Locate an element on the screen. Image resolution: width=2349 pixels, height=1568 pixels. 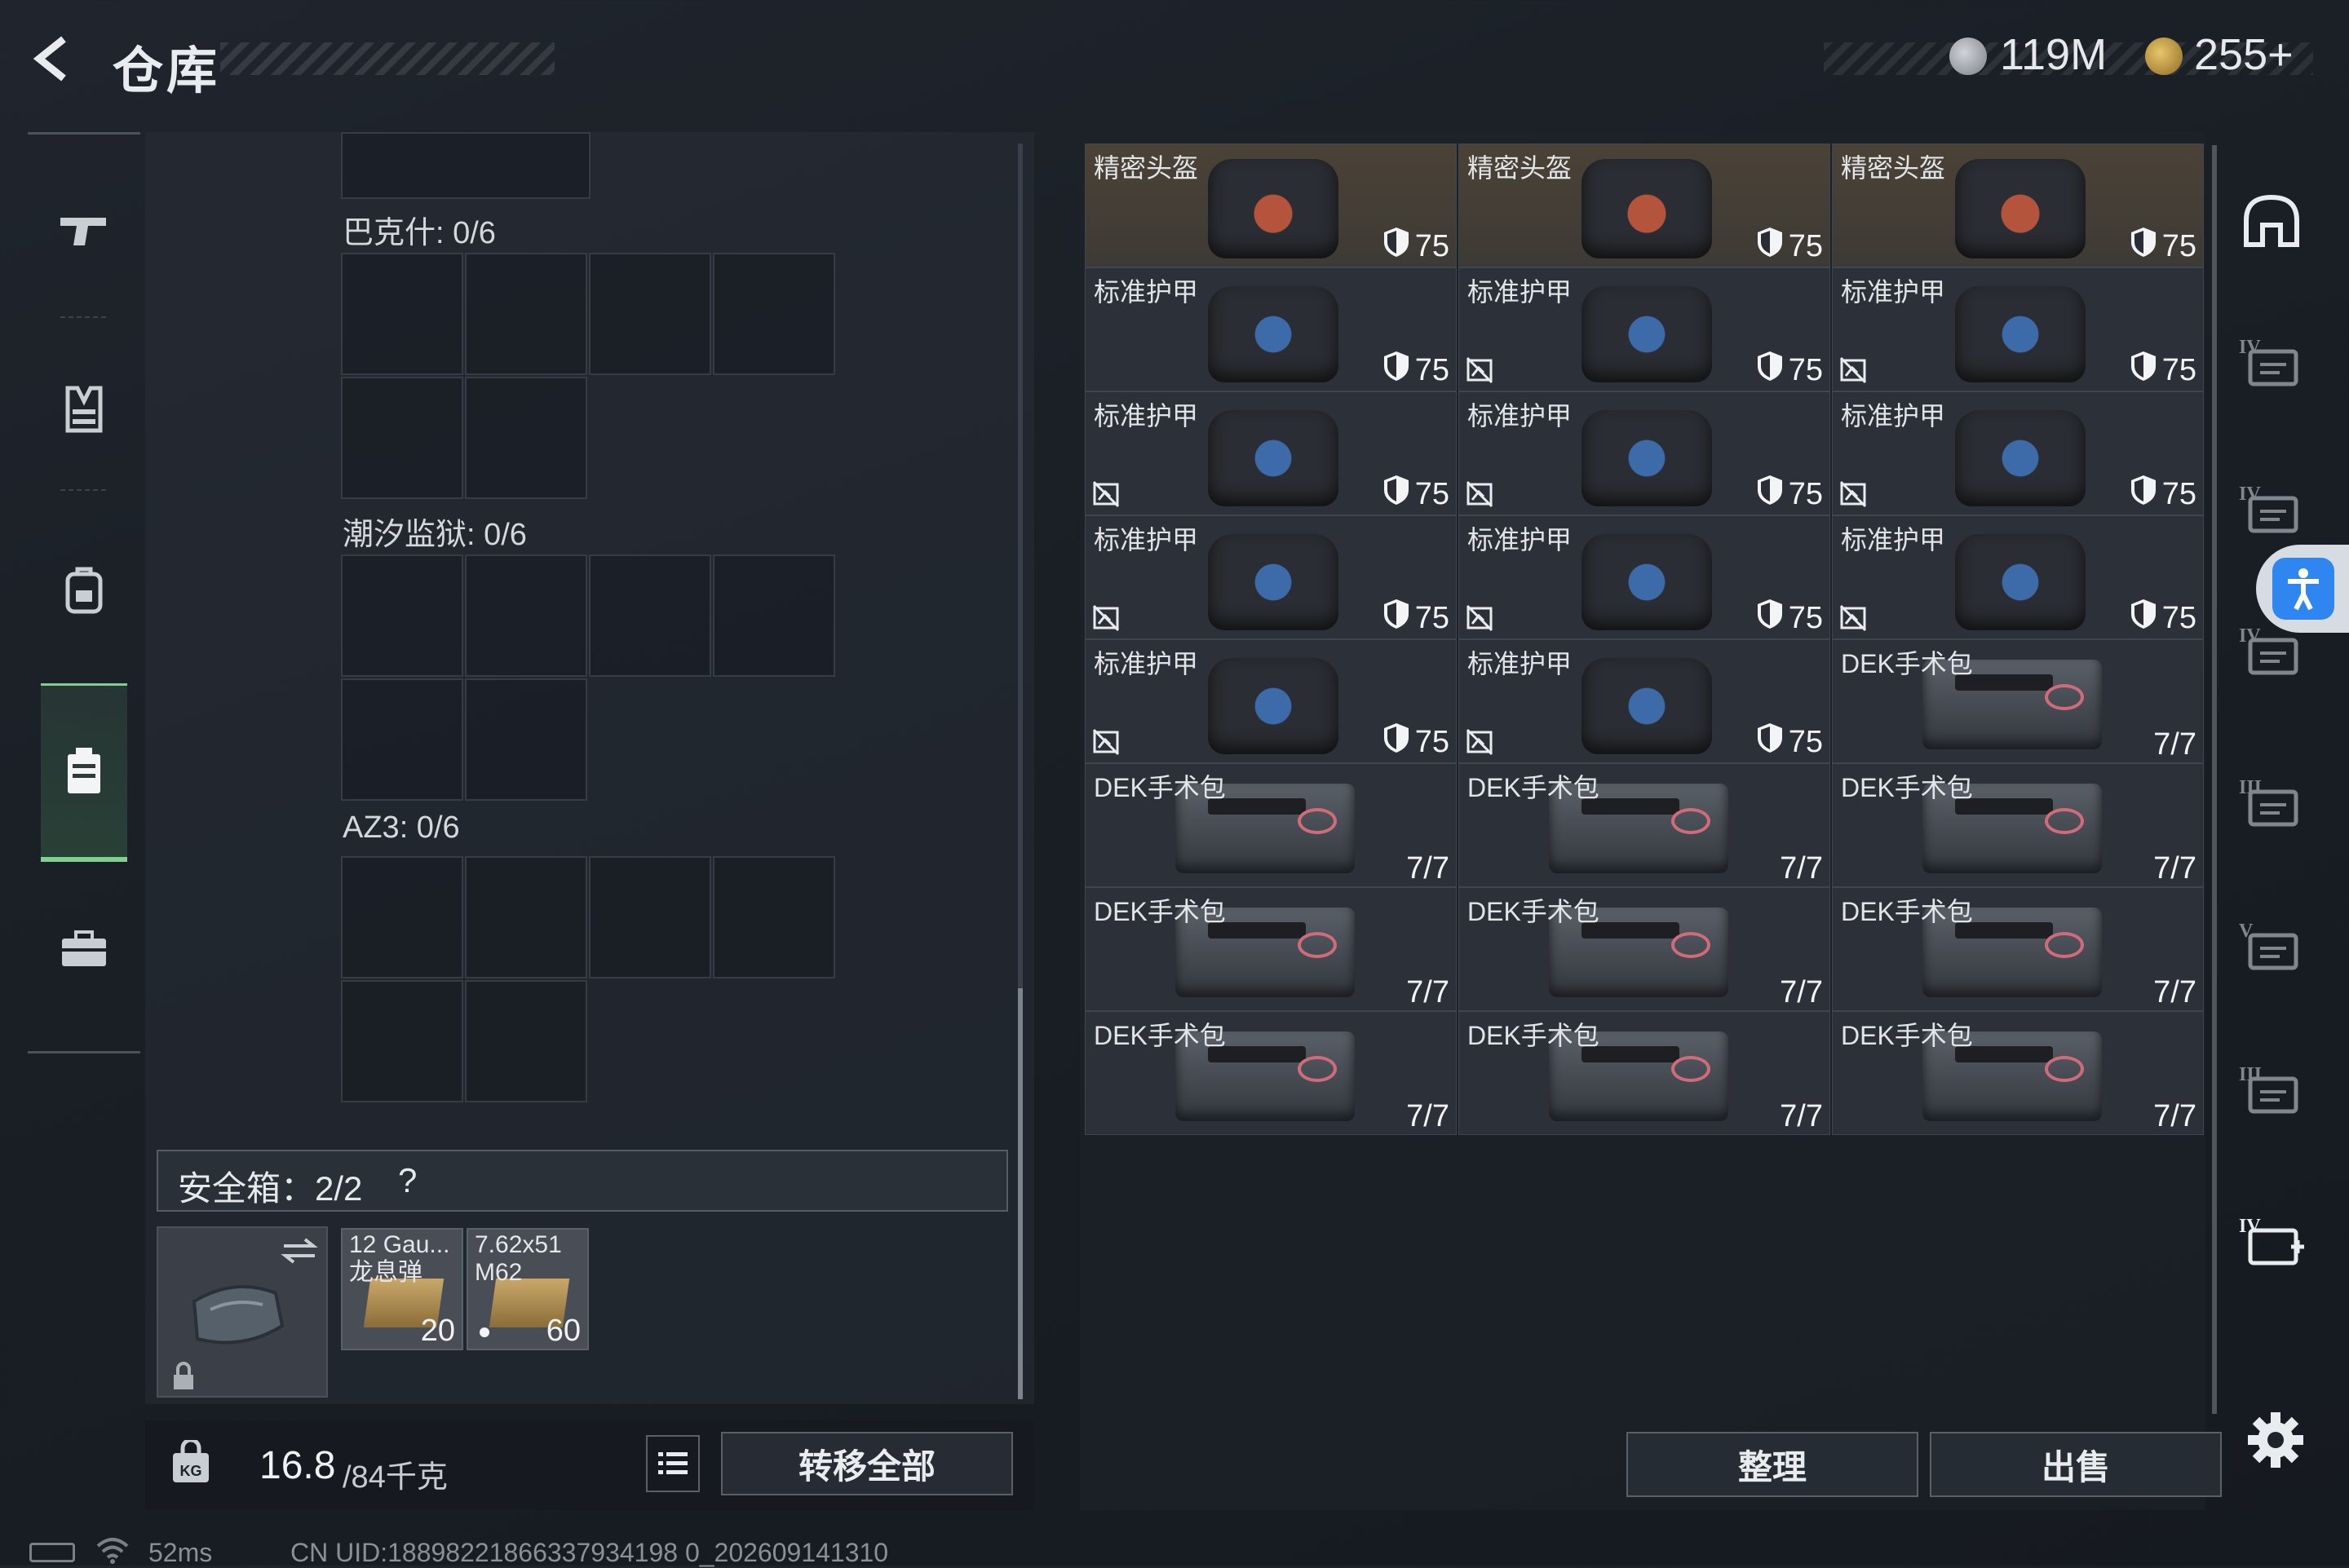
lock-icon is located at coordinates (183, 1375).